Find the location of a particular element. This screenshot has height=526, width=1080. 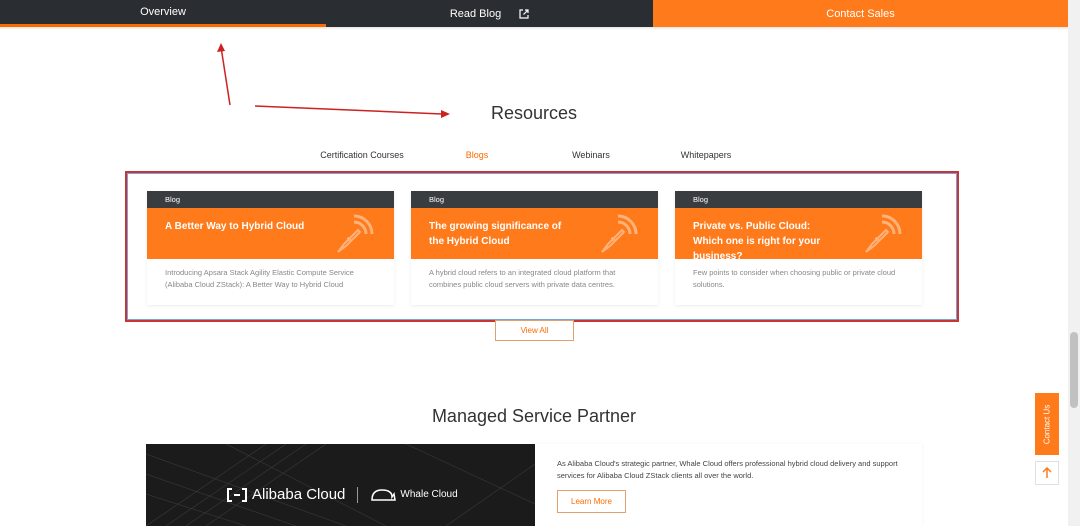

tab-certification-courses: Certification Courses is located at coordinates (362, 155).